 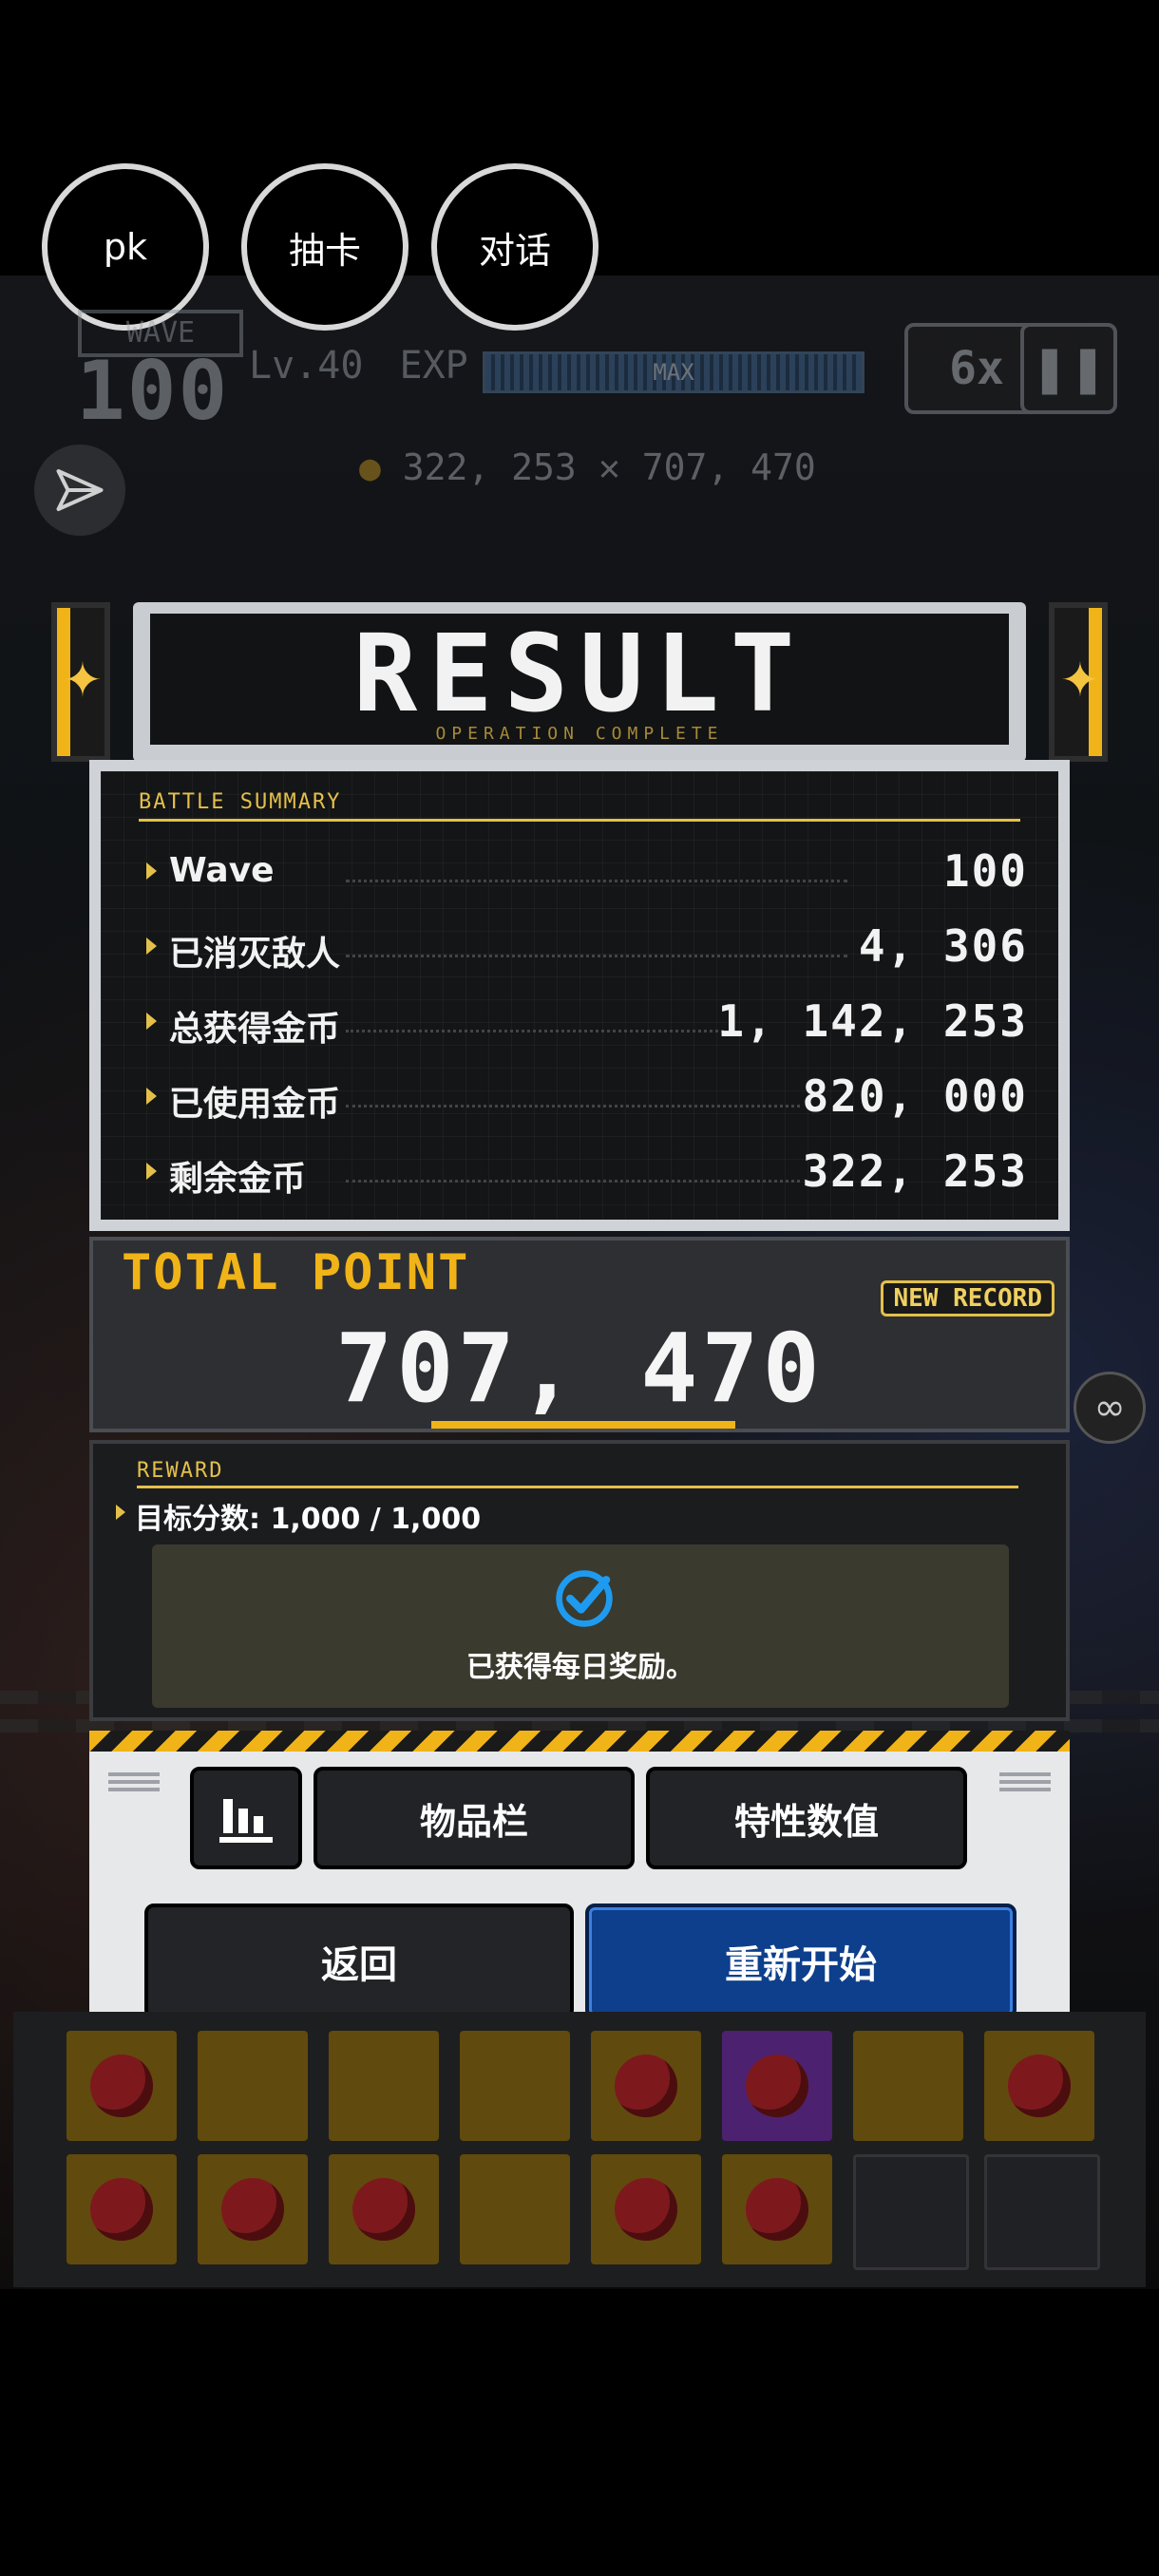 I want to click on bar-chart-icon, so click(x=246, y=1821).